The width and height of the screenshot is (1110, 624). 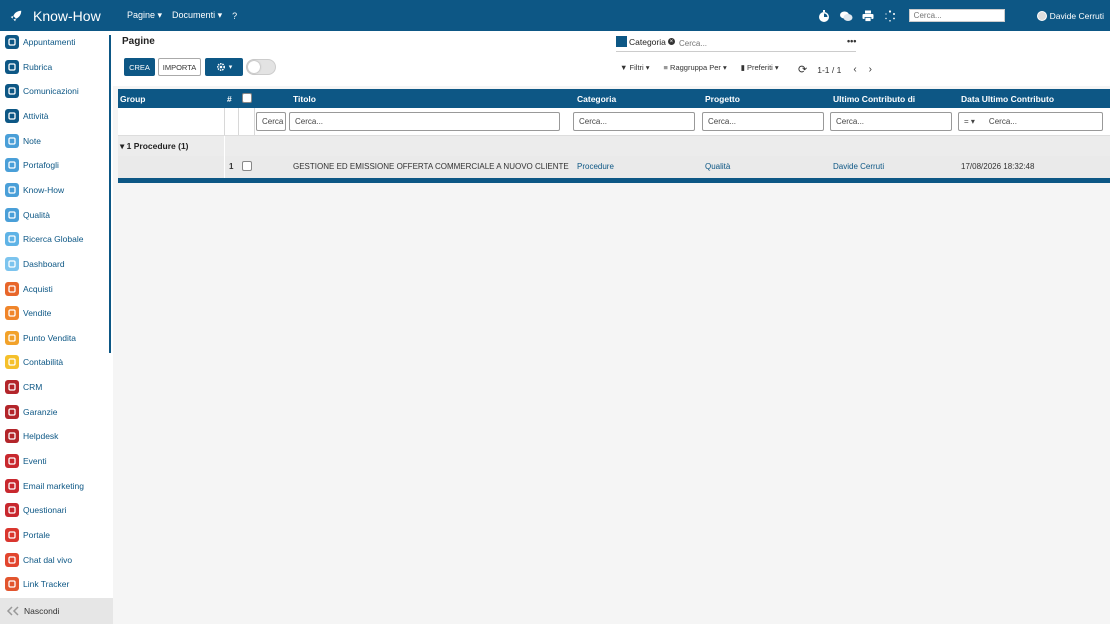 What do you see at coordinates (38, 560) in the screenshot?
I see `sidebar-item-chat-dal-vivo: Chat dal vivo` at bounding box center [38, 560].